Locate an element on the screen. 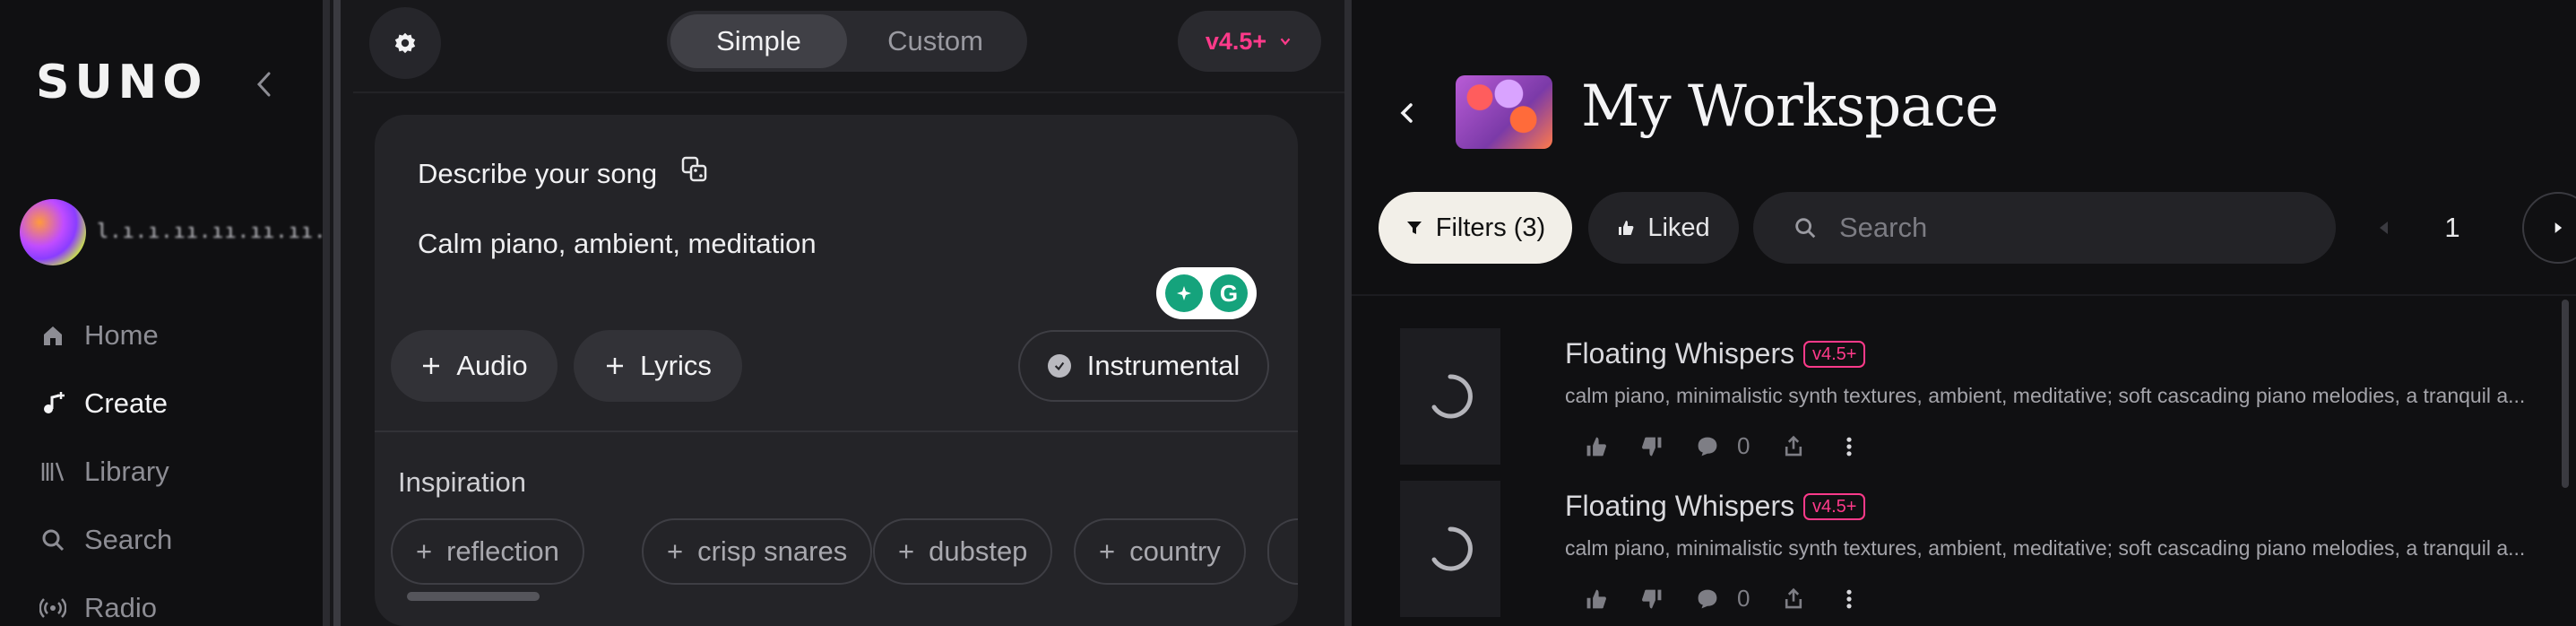 The image size is (2576, 626). add-audio-button: Audio is located at coordinates (474, 366).